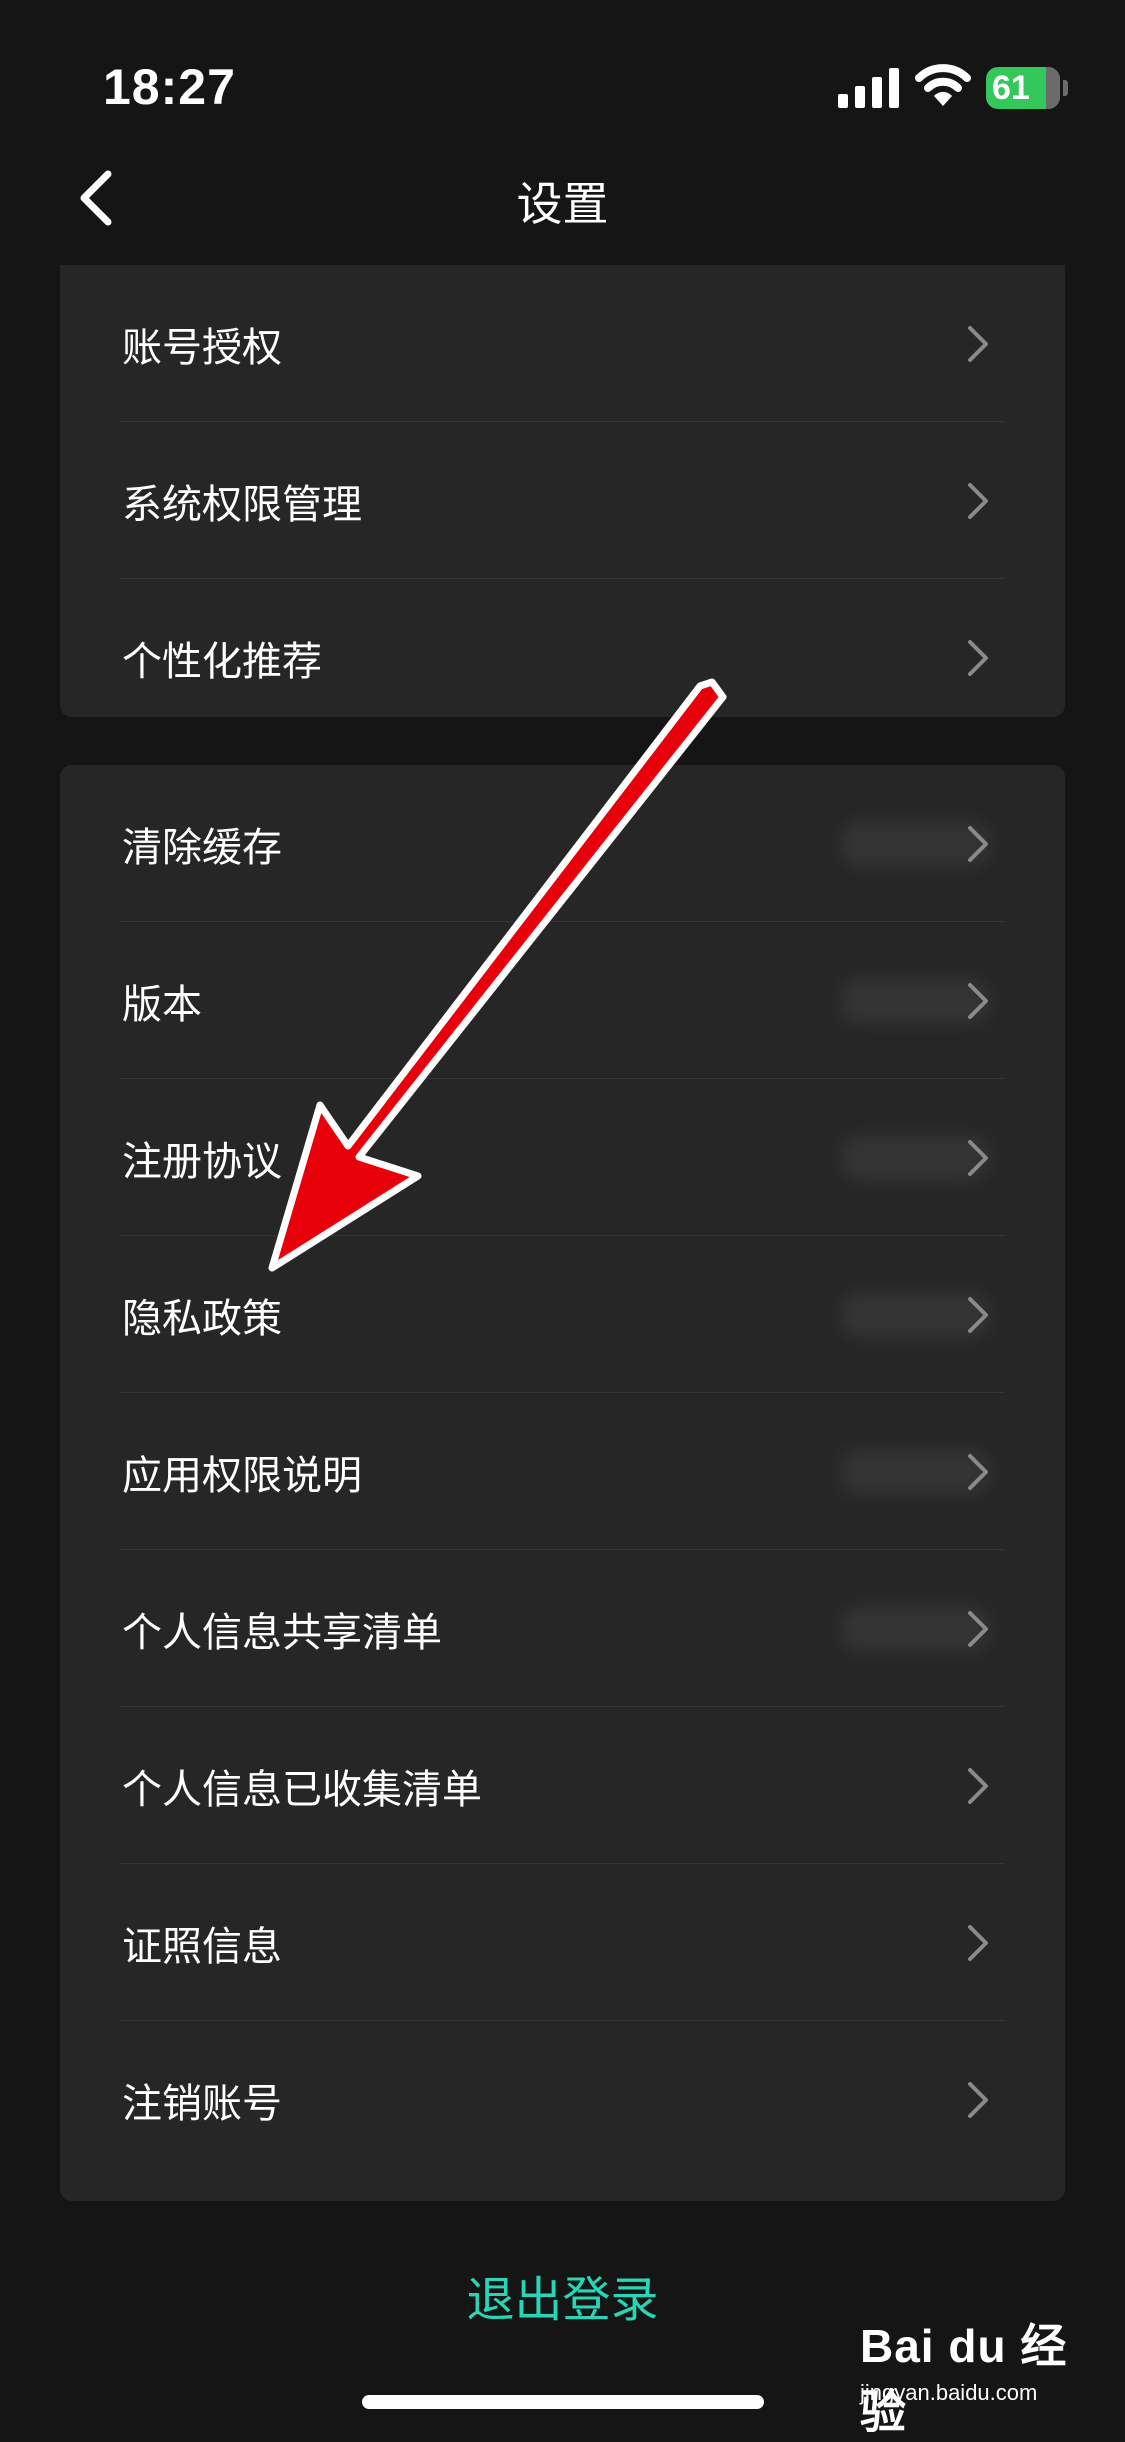  I want to click on battery-charging-icon: 61, so click(1023, 88).